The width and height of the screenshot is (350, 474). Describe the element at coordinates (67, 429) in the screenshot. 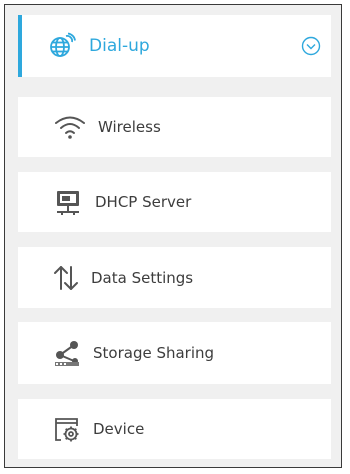

I see `device-gear-icon` at that location.